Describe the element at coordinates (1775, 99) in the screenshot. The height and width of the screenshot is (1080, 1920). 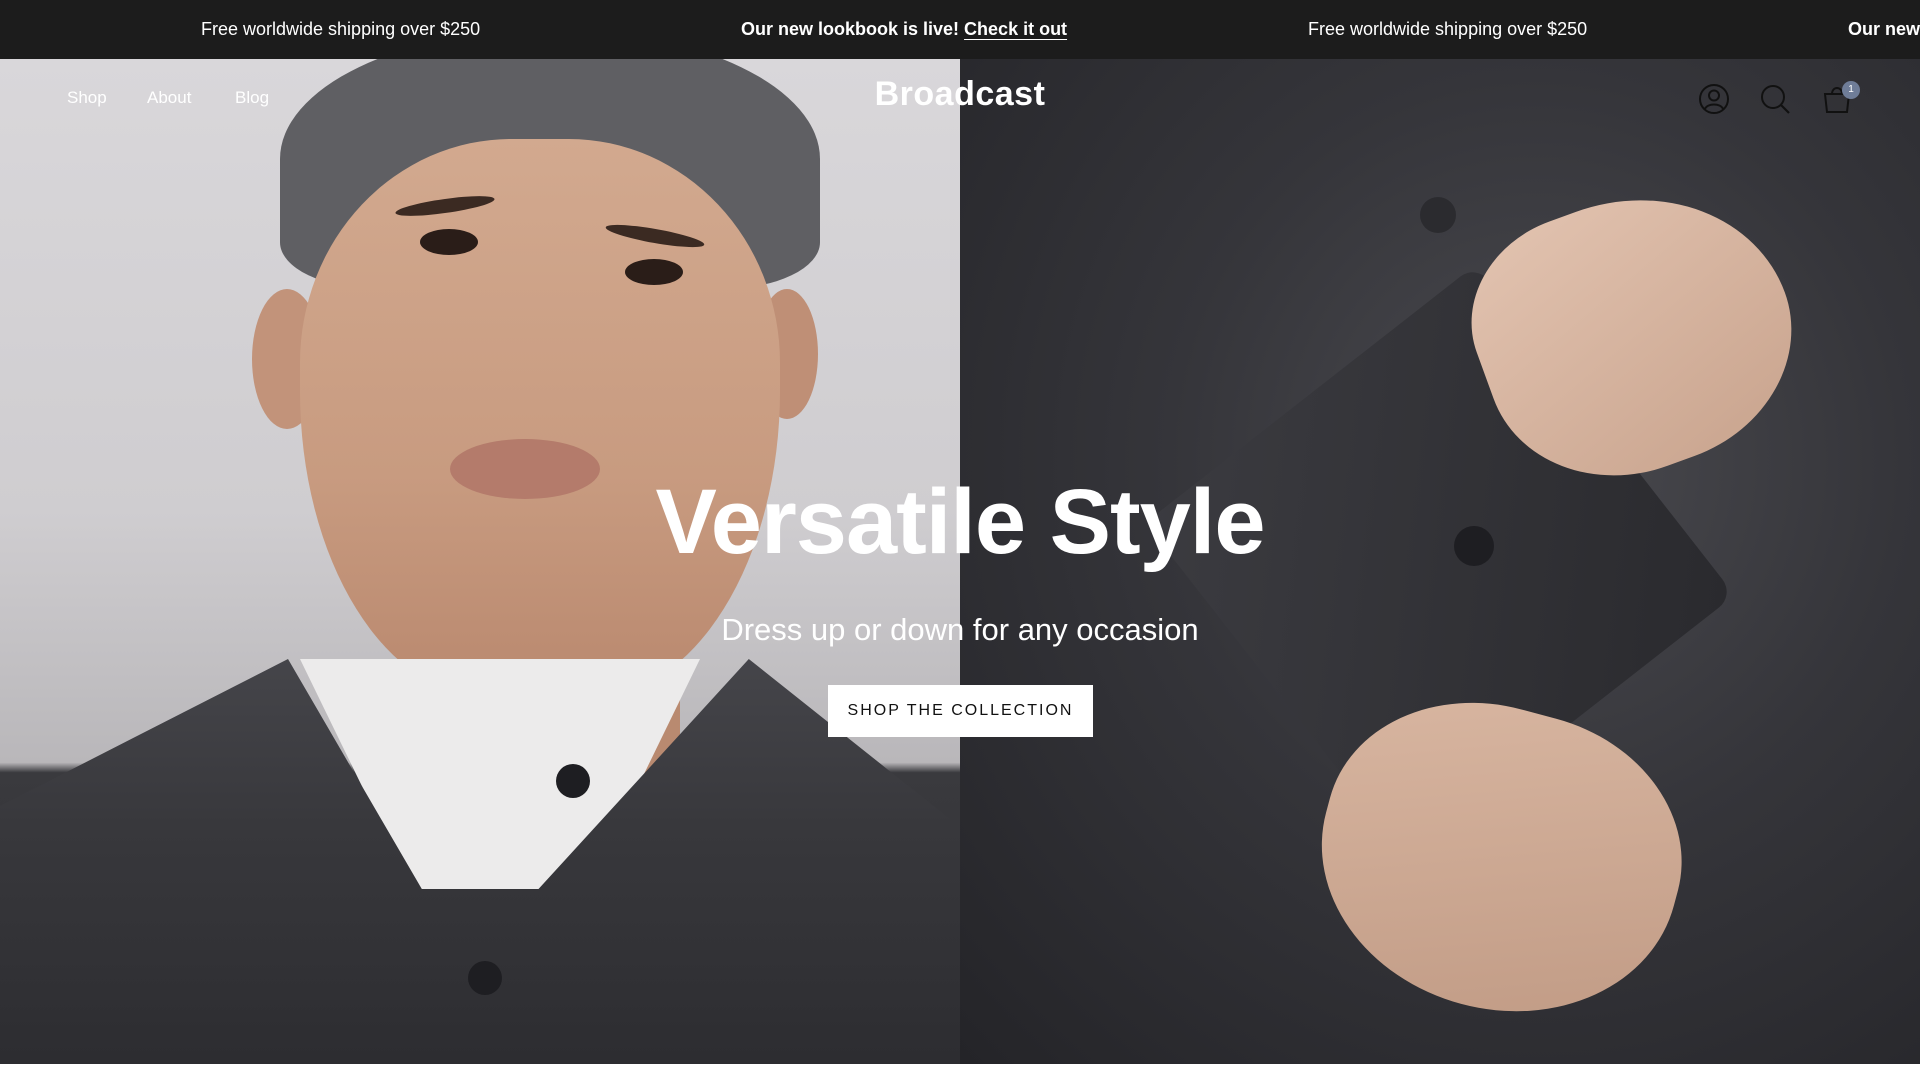
I see `search-icon` at that location.